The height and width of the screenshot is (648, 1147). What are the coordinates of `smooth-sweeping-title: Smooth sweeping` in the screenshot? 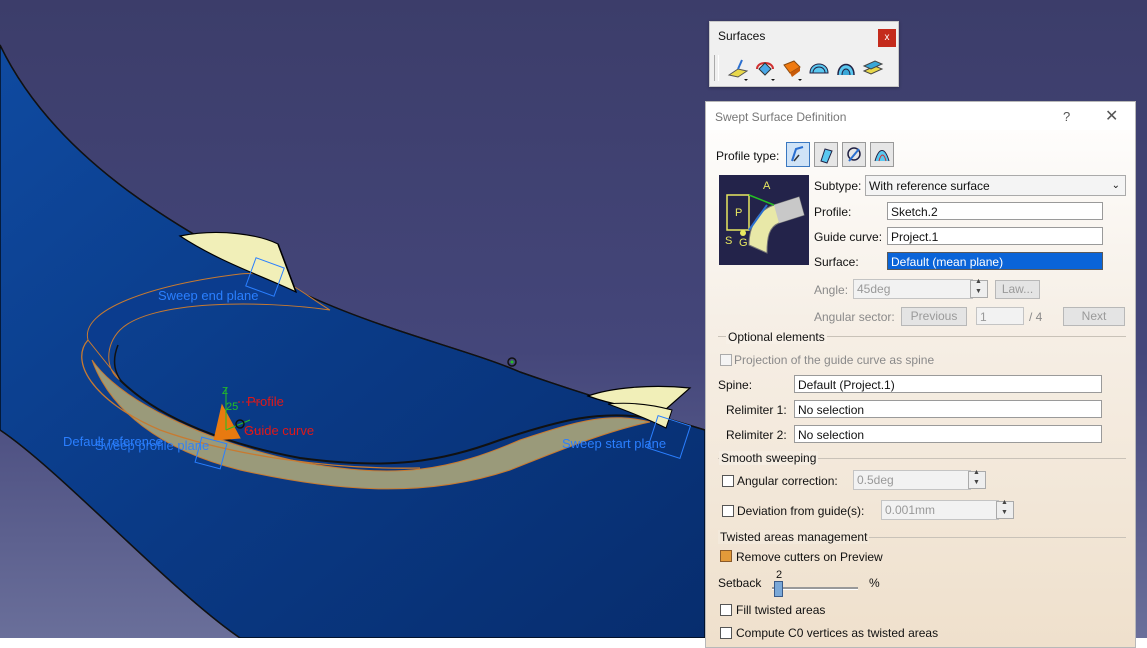 It's located at (769, 458).